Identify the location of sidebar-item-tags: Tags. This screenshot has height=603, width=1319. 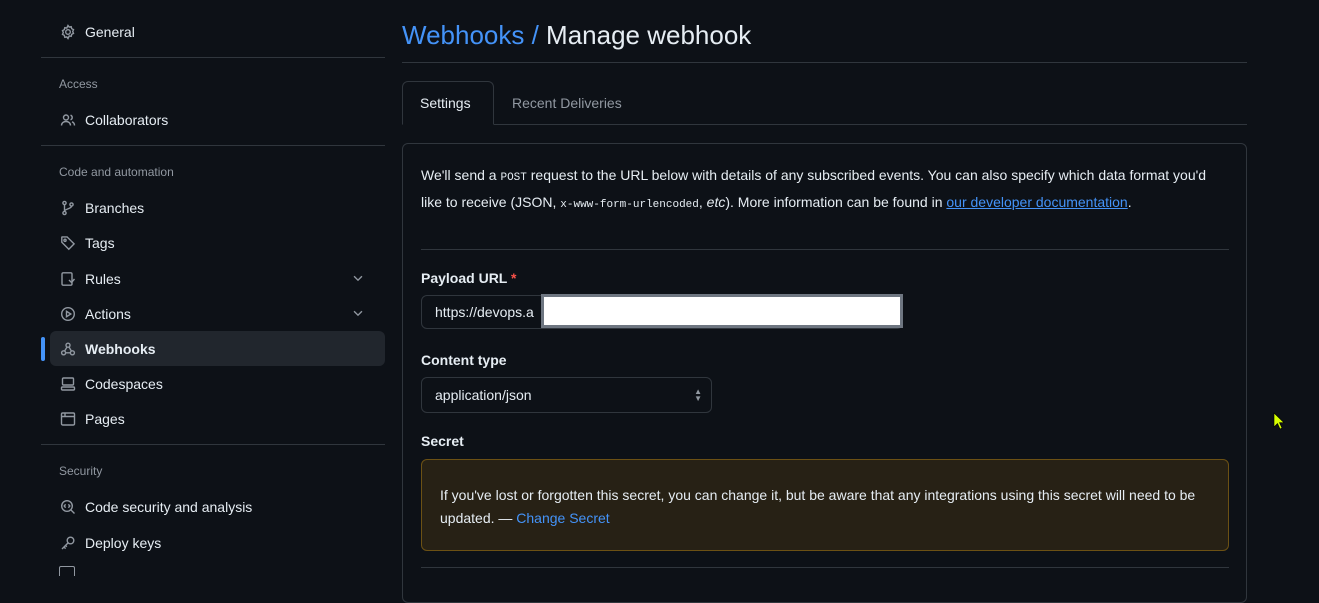
(213, 242).